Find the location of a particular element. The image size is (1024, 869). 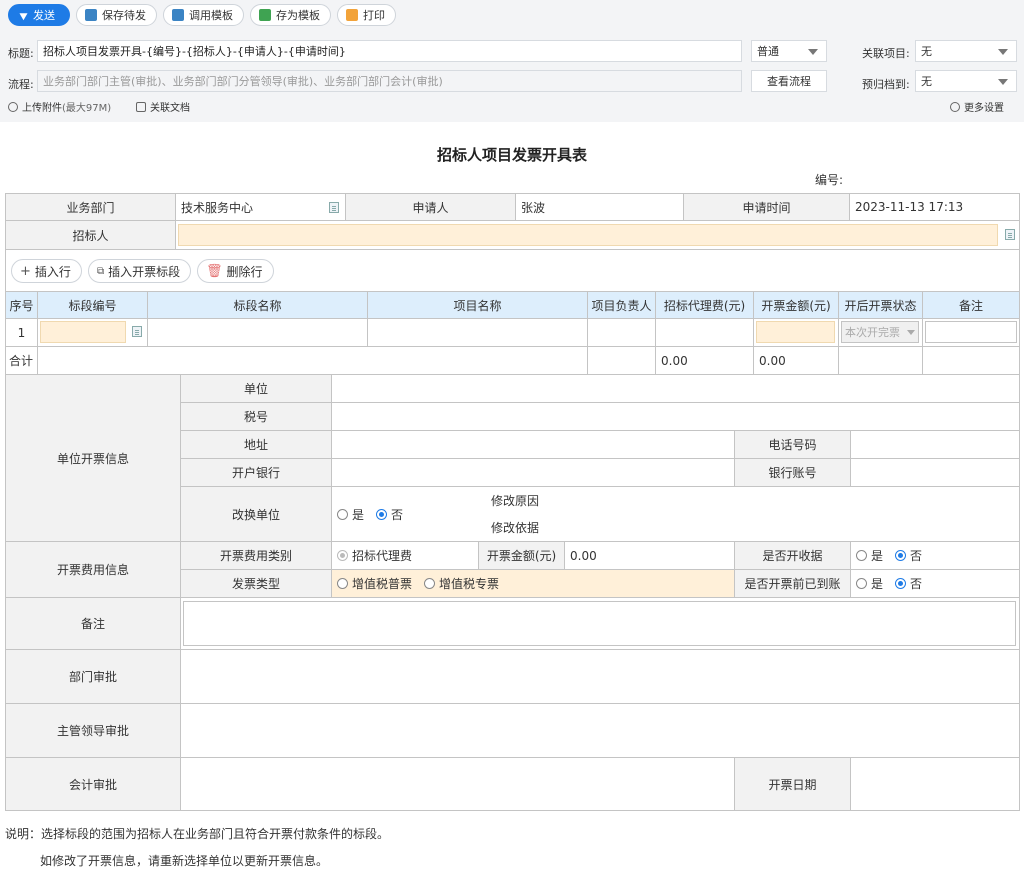

view-flow-button: 查看流程 is located at coordinates (789, 81).